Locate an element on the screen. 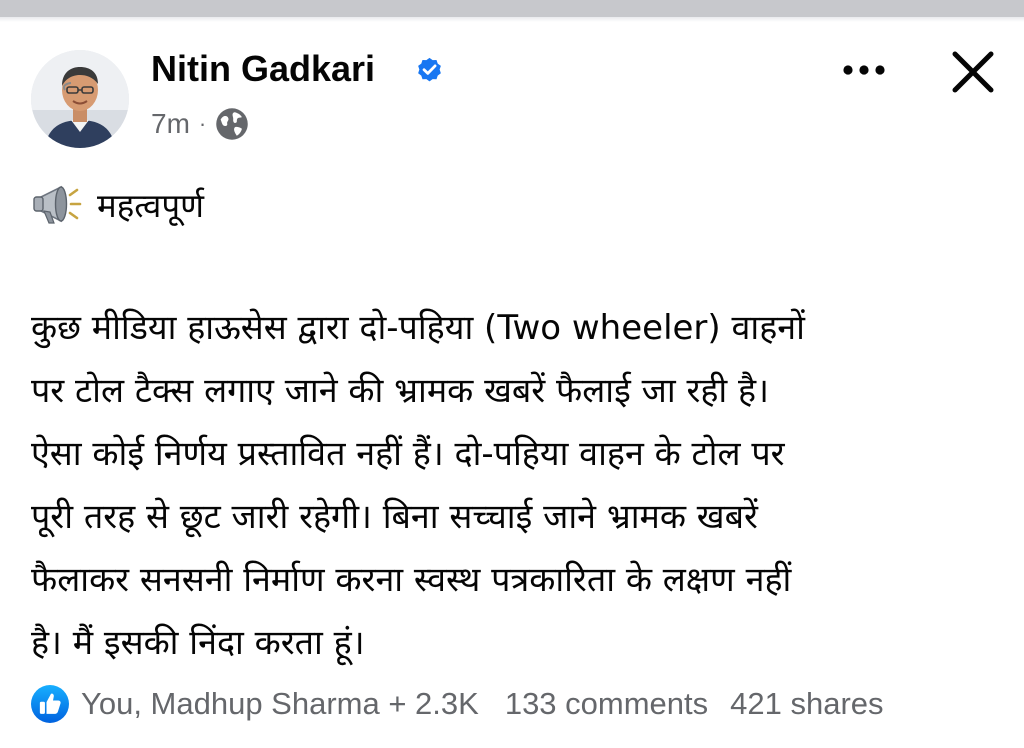 This screenshot has width=1024, height=748. like-icon is located at coordinates (50, 704).